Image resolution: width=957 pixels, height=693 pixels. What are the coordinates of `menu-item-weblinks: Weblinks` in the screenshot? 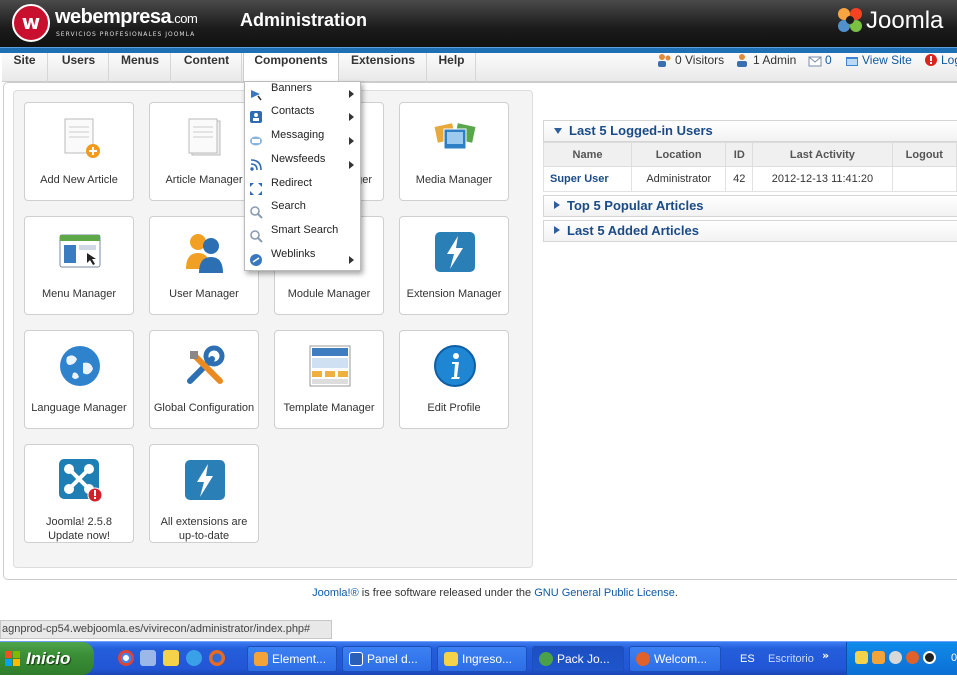 It's located at (302, 260).